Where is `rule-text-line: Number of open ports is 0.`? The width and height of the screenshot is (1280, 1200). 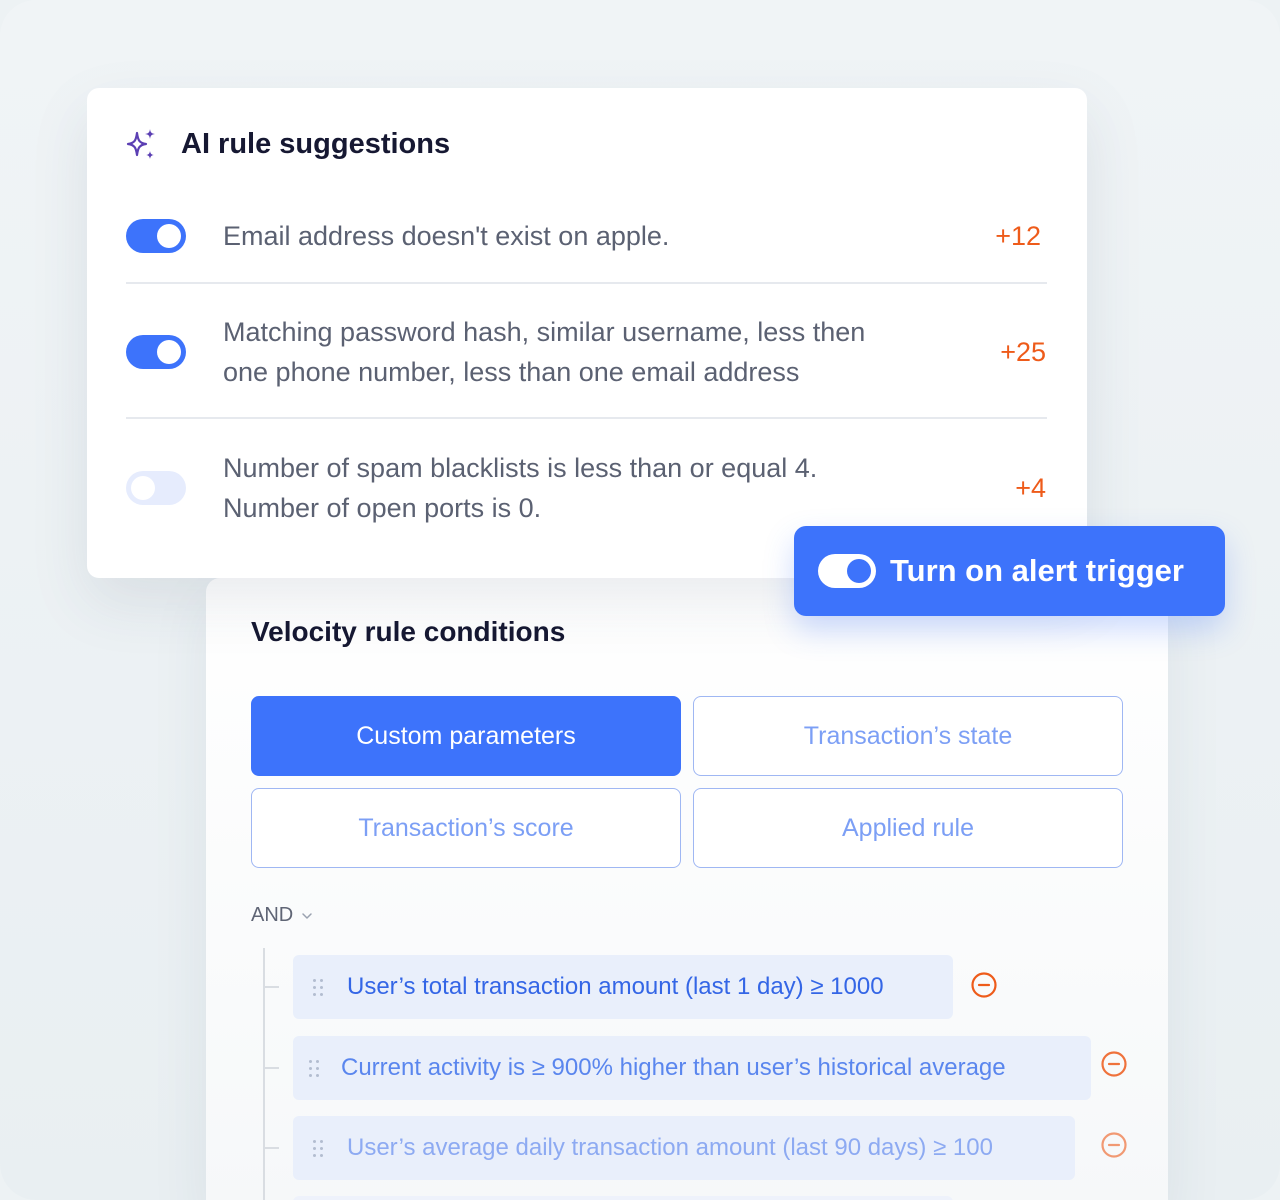 rule-text-line: Number of open ports is 0. is located at coordinates (382, 508).